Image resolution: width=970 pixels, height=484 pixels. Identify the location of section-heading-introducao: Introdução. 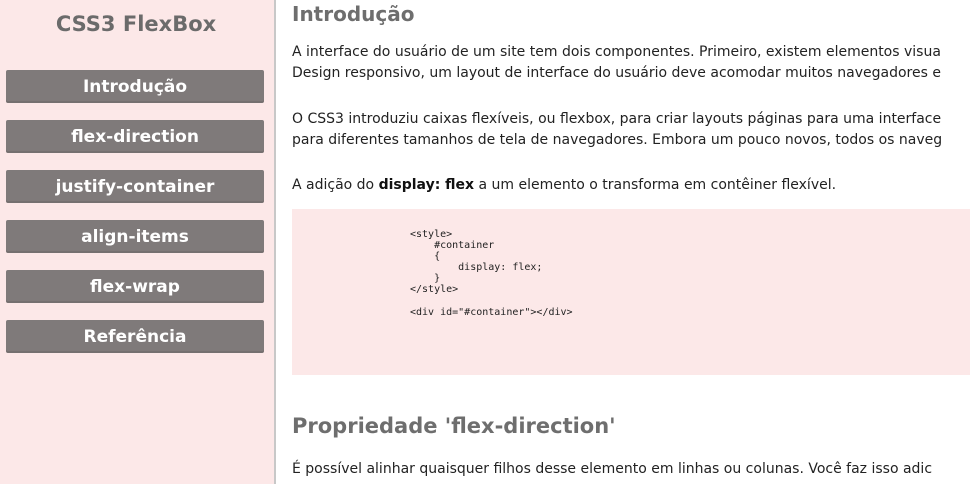
(353, 14).